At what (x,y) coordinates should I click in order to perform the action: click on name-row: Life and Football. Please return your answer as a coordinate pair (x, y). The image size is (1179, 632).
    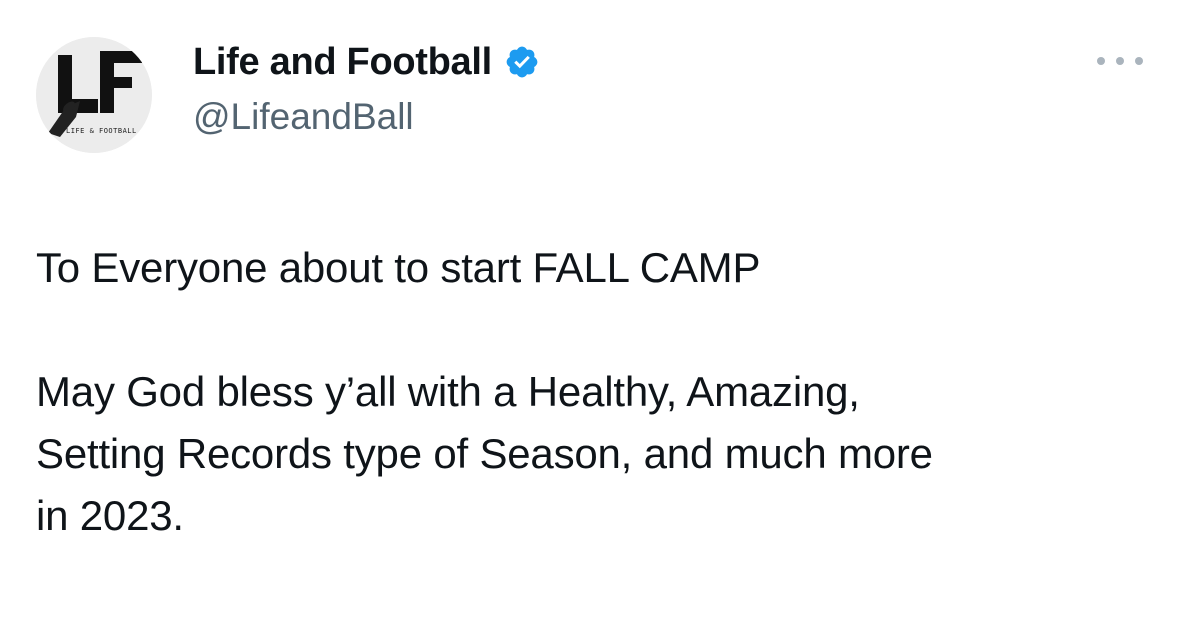
    Looking at the image, I should click on (366, 62).